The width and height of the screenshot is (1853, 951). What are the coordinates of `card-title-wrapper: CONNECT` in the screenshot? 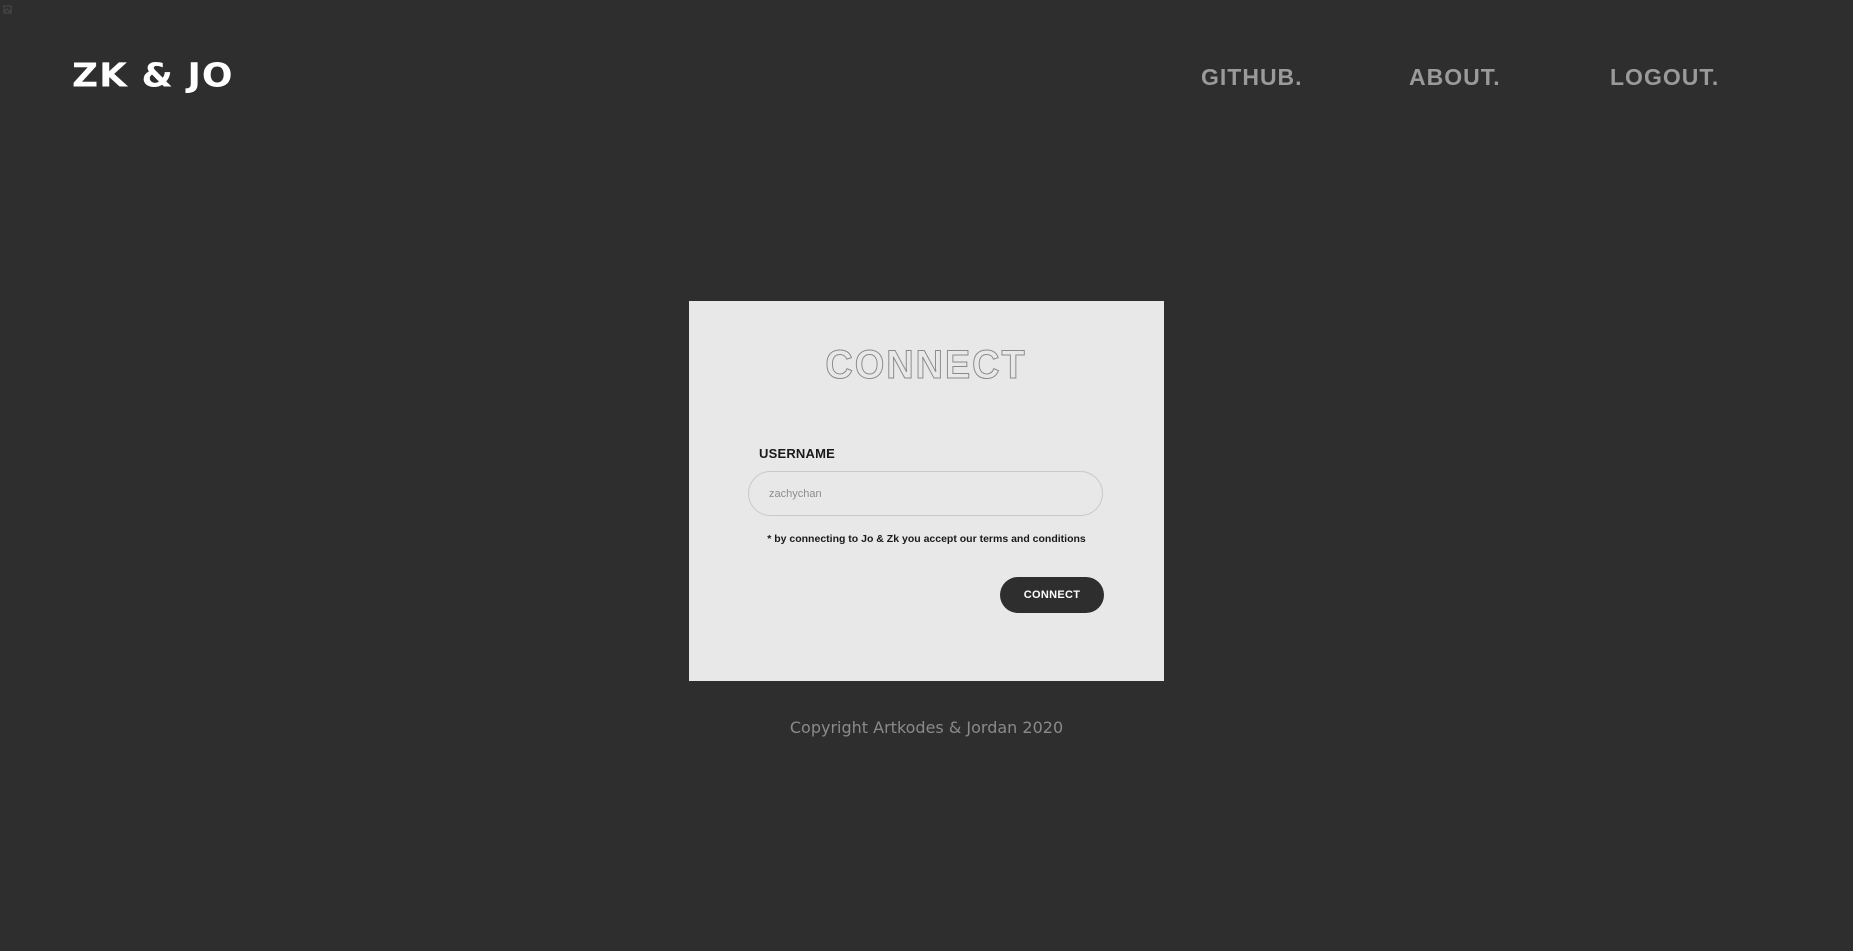 It's located at (926, 362).